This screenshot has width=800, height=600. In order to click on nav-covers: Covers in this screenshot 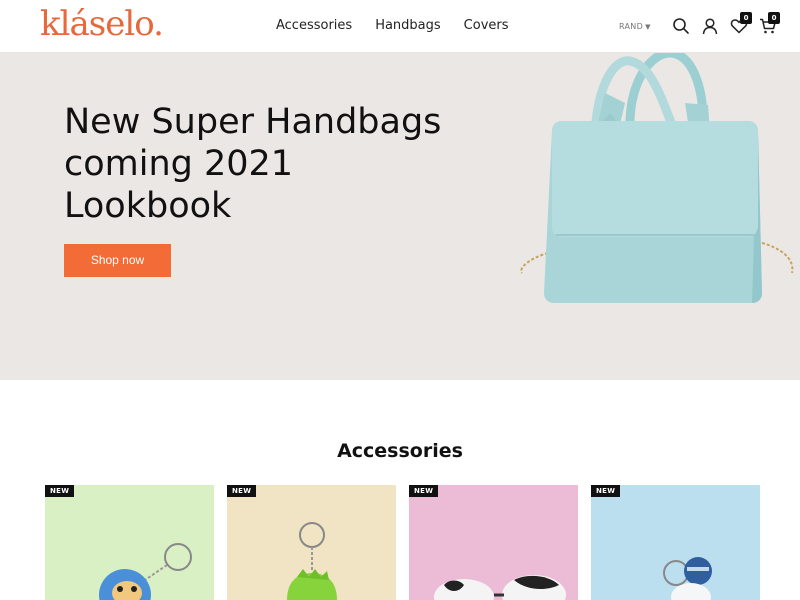, I will do `click(486, 25)`.